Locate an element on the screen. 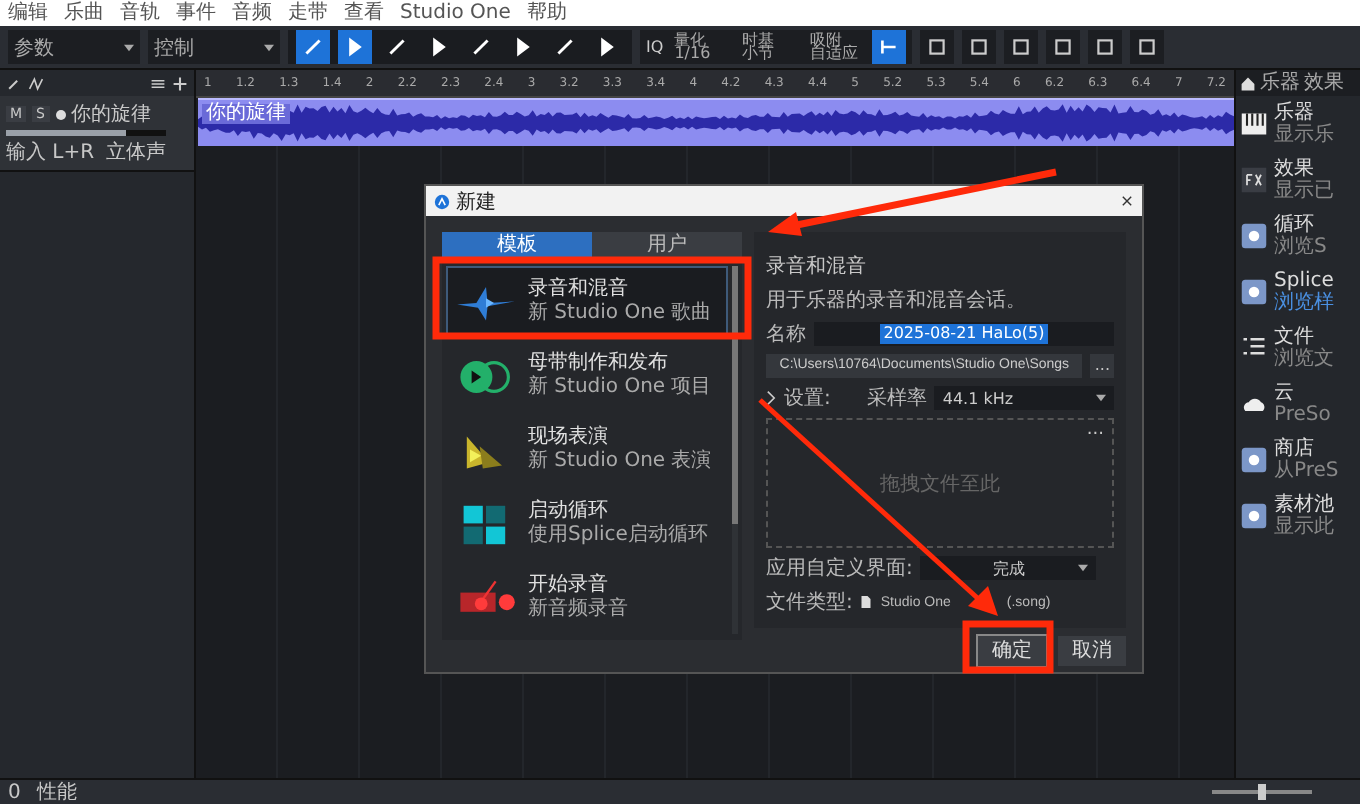 The height and width of the screenshot is (804, 1360). list-icon is located at coordinates (158, 83).